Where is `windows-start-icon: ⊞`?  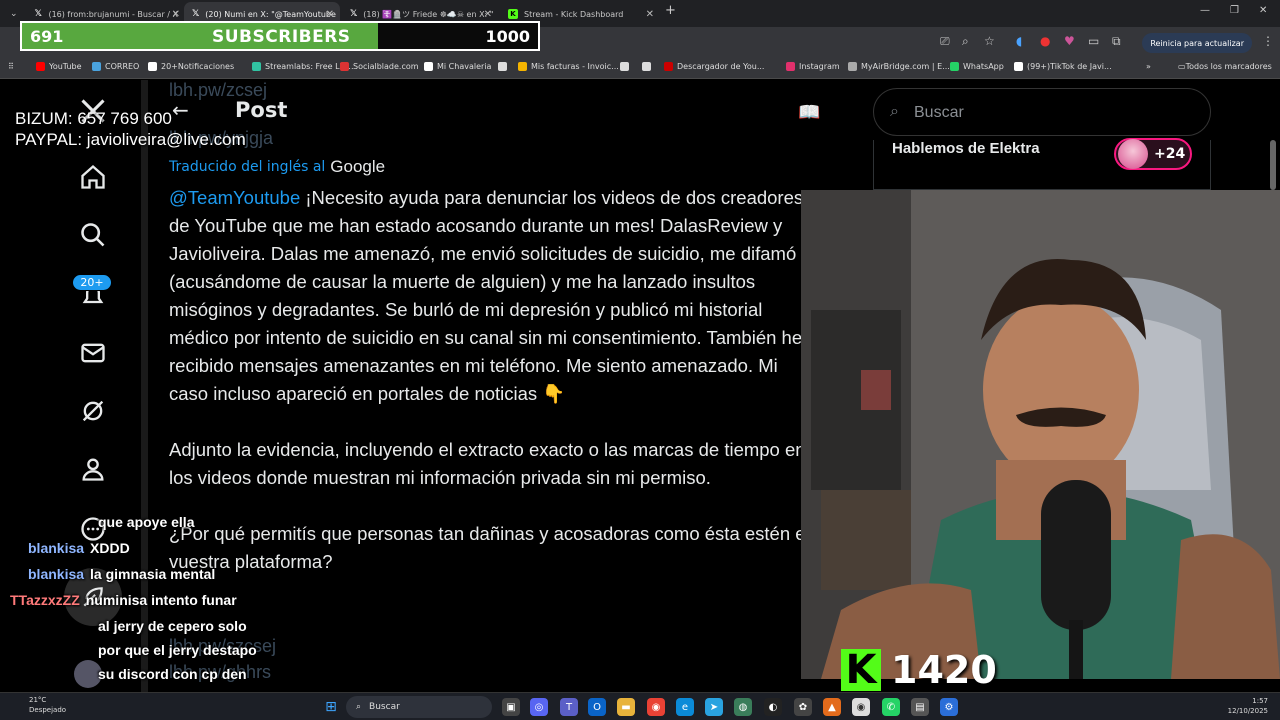 windows-start-icon: ⊞ is located at coordinates (331, 707).